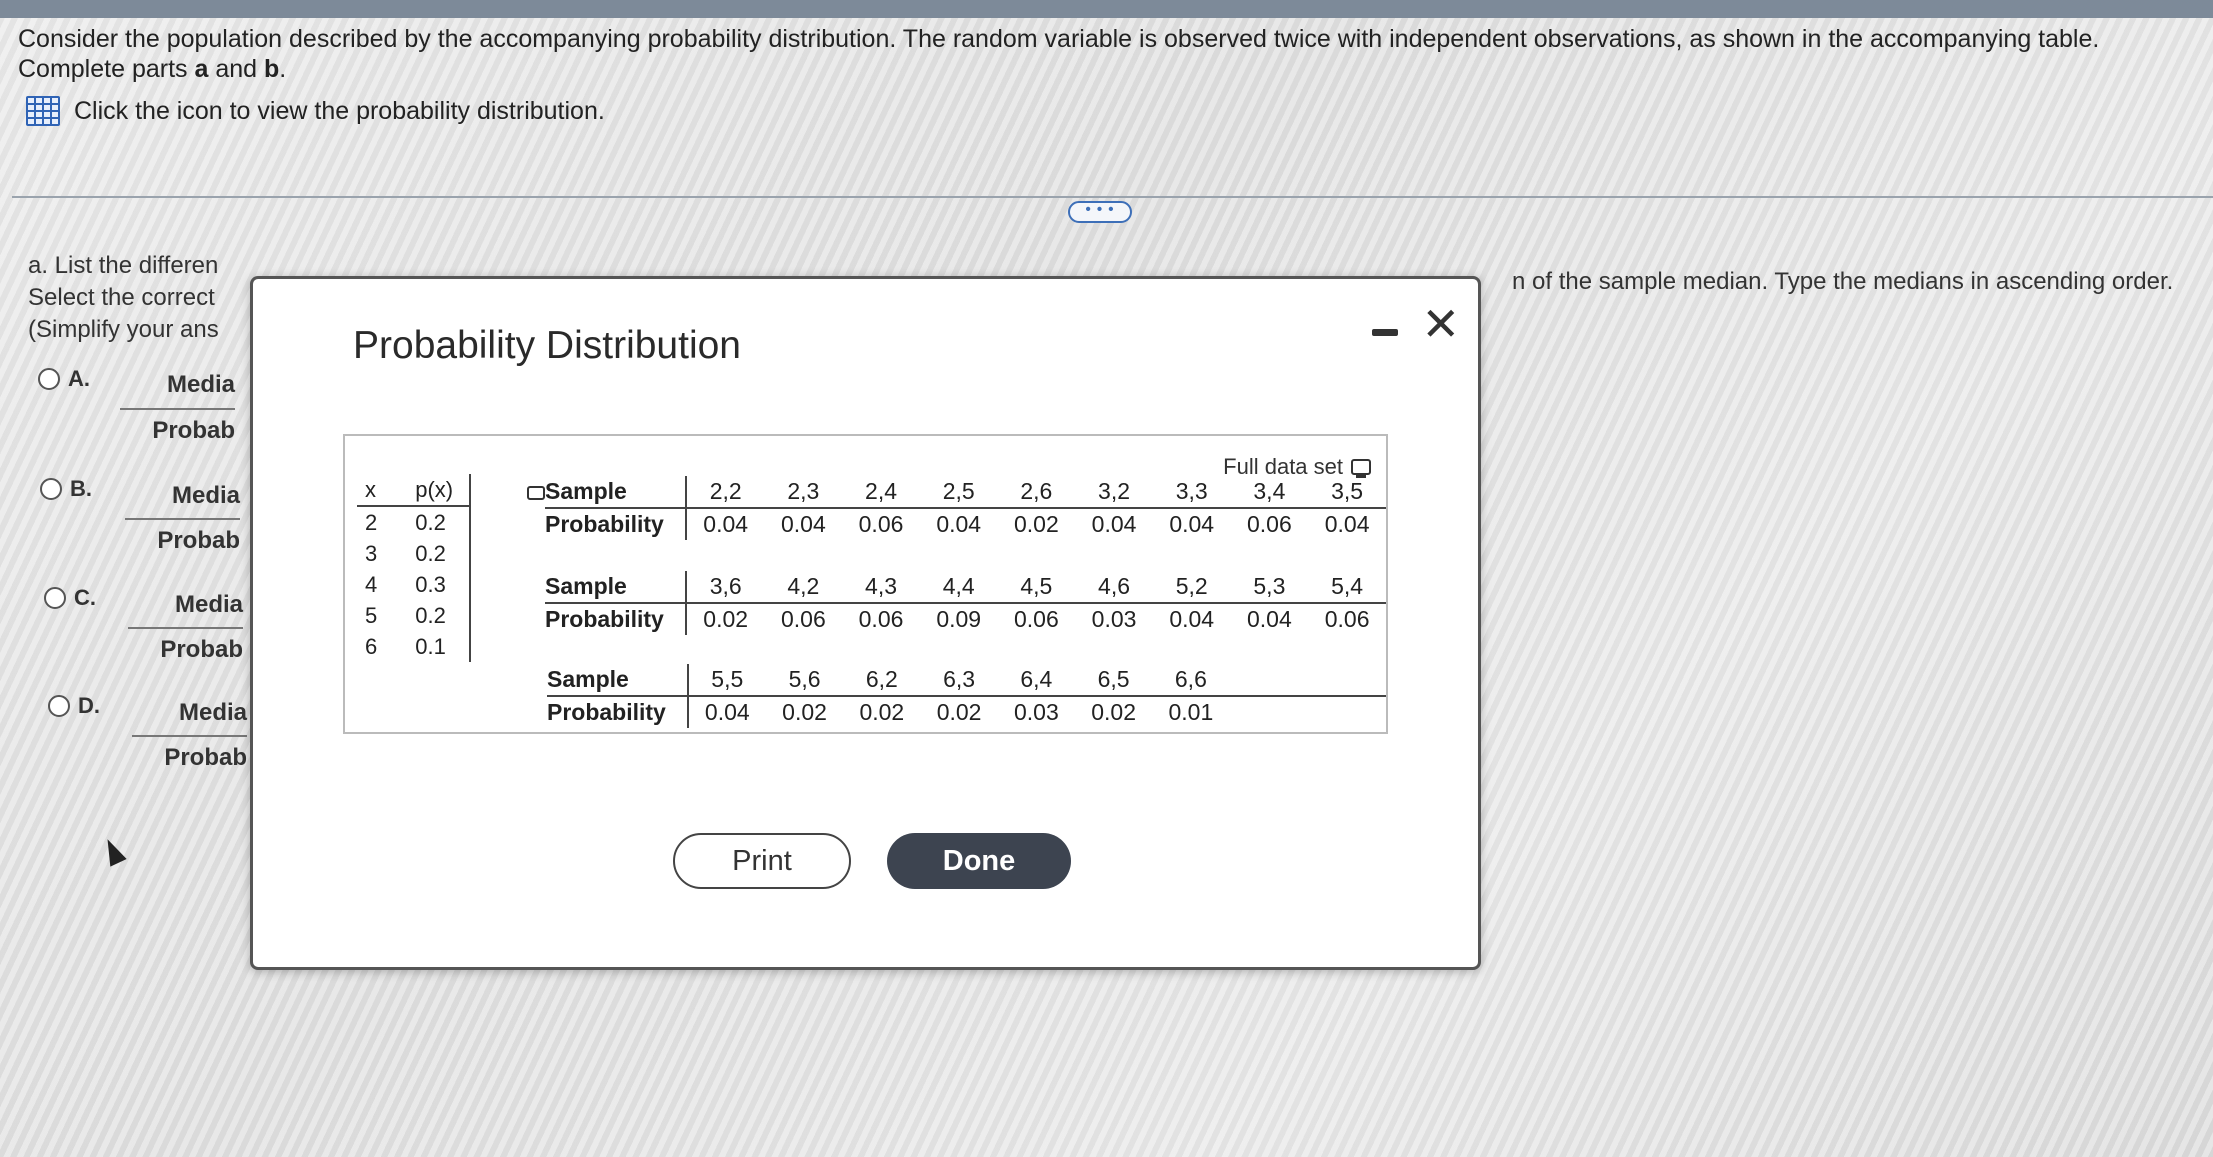  What do you see at coordinates (1100, 212) in the screenshot?
I see `expand-more-button: • • •` at bounding box center [1100, 212].